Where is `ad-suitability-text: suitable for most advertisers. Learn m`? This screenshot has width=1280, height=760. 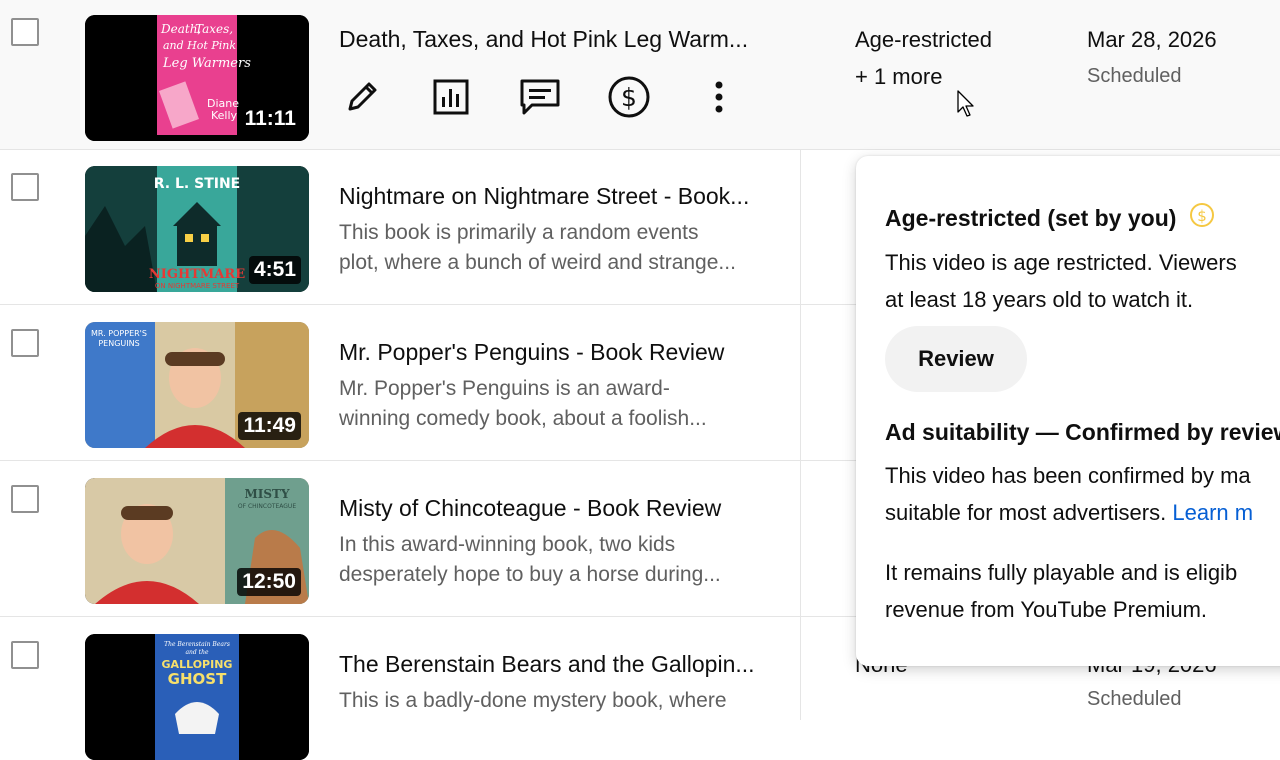 ad-suitability-text: suitable for most advertisers. Learn m is located at coordinates (1069, 512).